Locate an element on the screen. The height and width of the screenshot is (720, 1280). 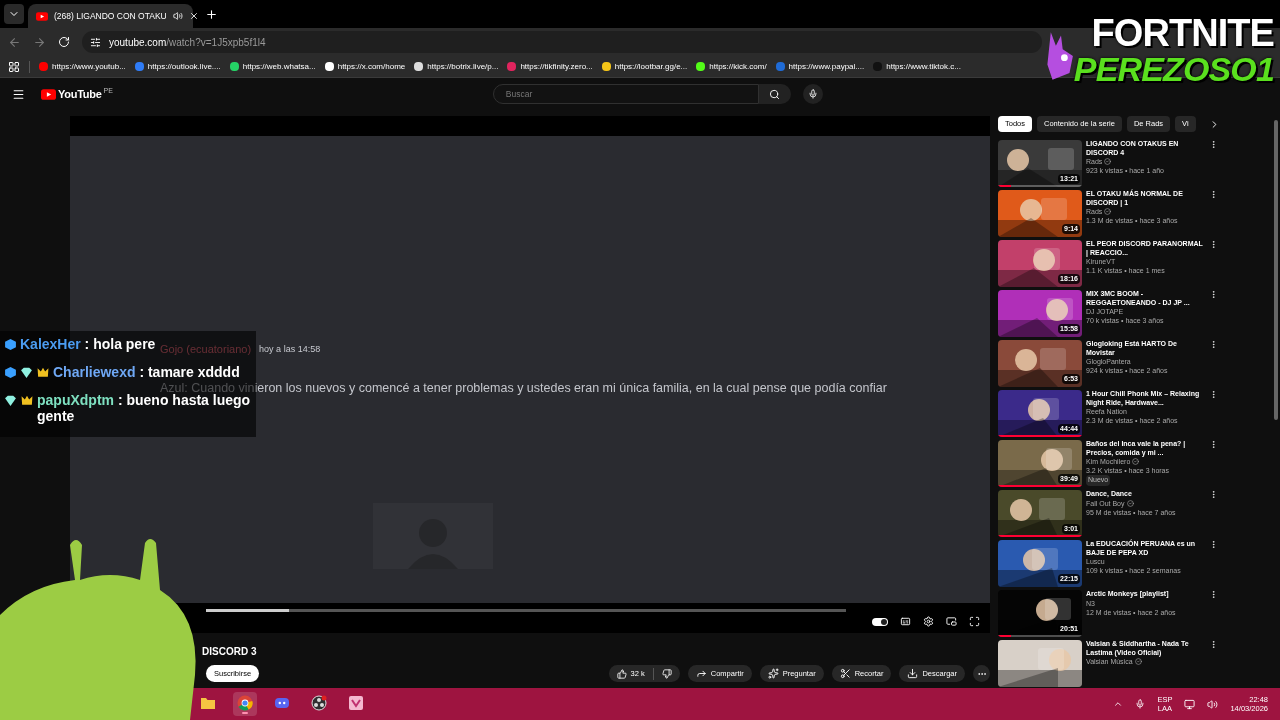
share-icon is located at coordinates (701, 673).